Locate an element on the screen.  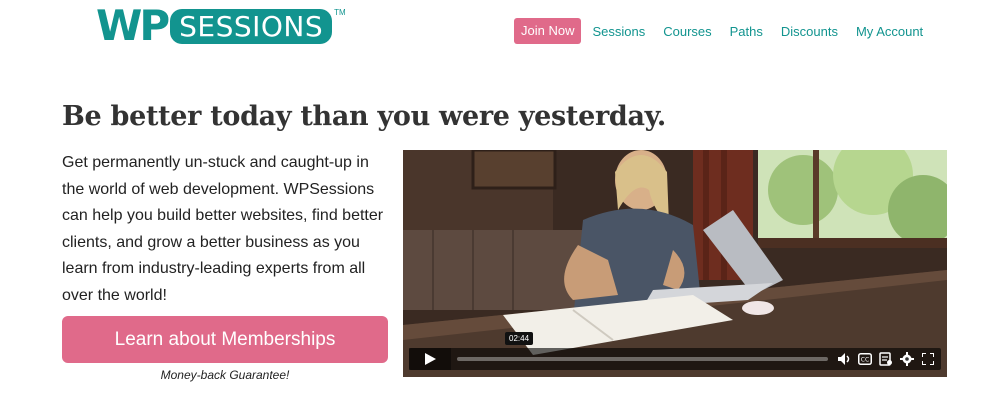
play-icon is located at coordinates (430, 359).